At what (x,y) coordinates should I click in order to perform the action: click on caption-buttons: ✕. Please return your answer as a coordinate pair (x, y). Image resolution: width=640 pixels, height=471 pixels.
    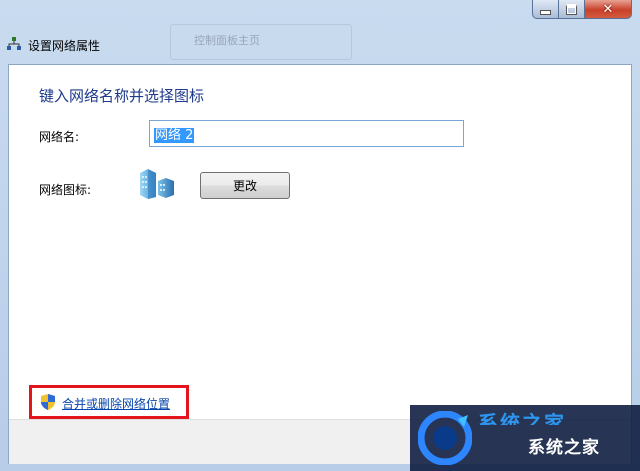
    Looking at the image, I should click on (582, 10).